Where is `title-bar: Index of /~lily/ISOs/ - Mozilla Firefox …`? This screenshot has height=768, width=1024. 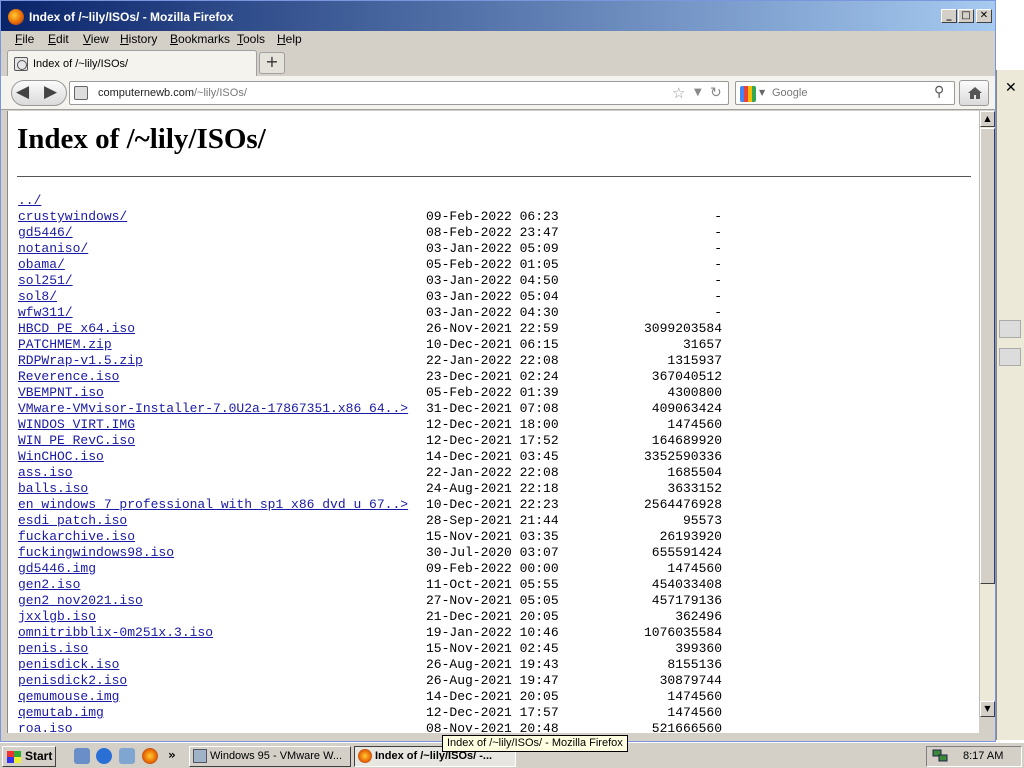 title-bar: Index of /~lily/ISOs/ - Mozilla Firefox … is located at coordinates (498, 16).